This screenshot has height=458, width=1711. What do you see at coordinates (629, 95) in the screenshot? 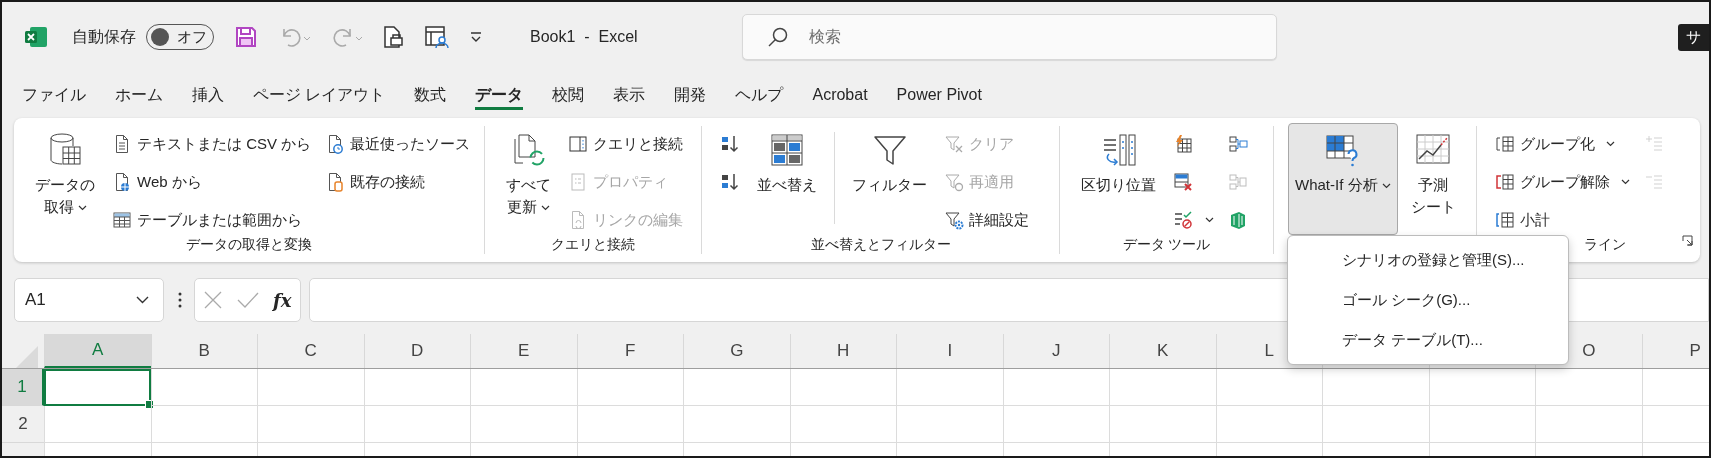
I see `ribbon-tab: 表示` at bounding box center [629, 95].